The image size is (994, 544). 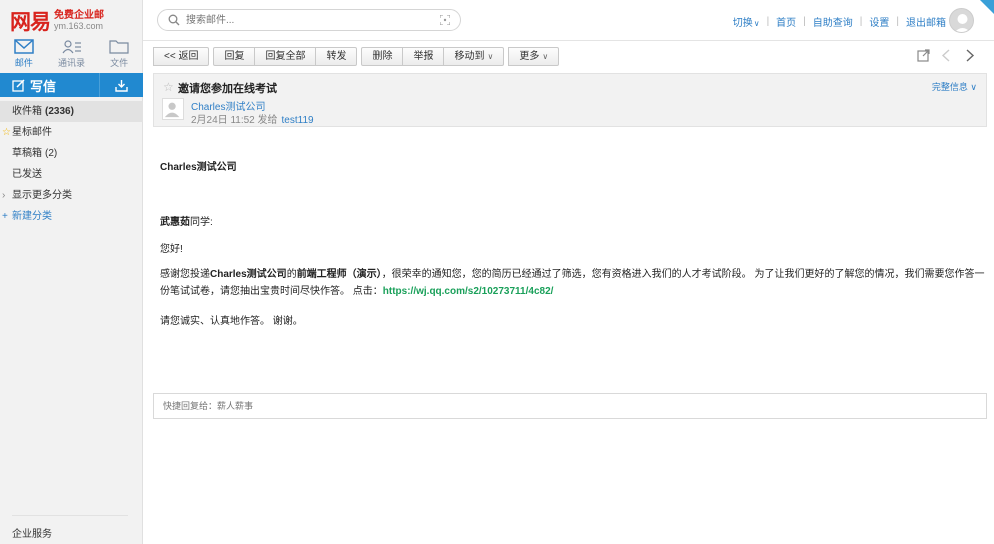 I want to click on plus-icon: +, so click(x=5, y=216).